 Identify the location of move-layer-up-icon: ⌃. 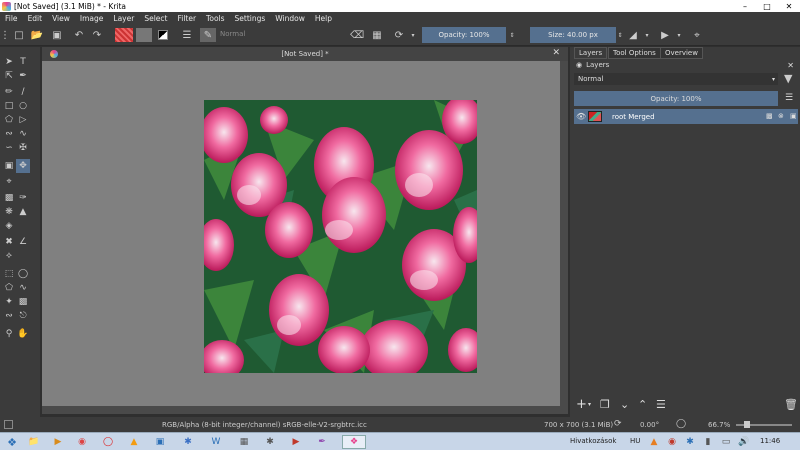
(642, 404).